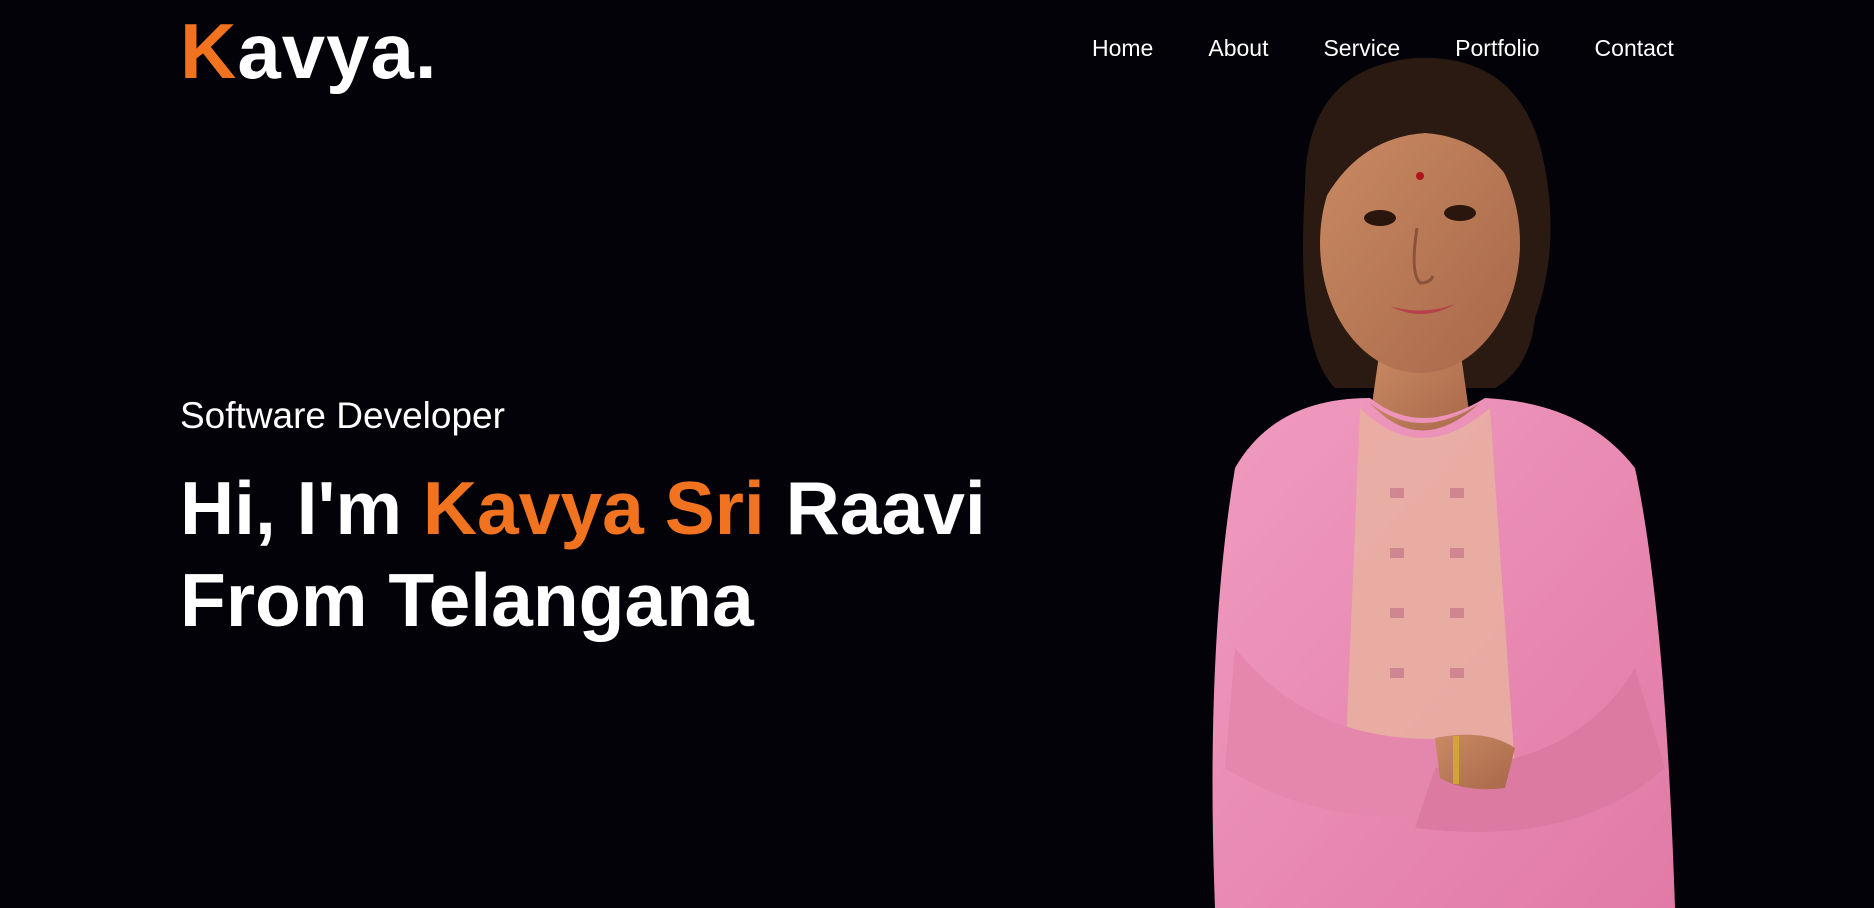 The image size is (1874, 908). I want to click on hero-headline: Hi, I'm Kavya Sri Raavi From Telangana, so click(583, 554).